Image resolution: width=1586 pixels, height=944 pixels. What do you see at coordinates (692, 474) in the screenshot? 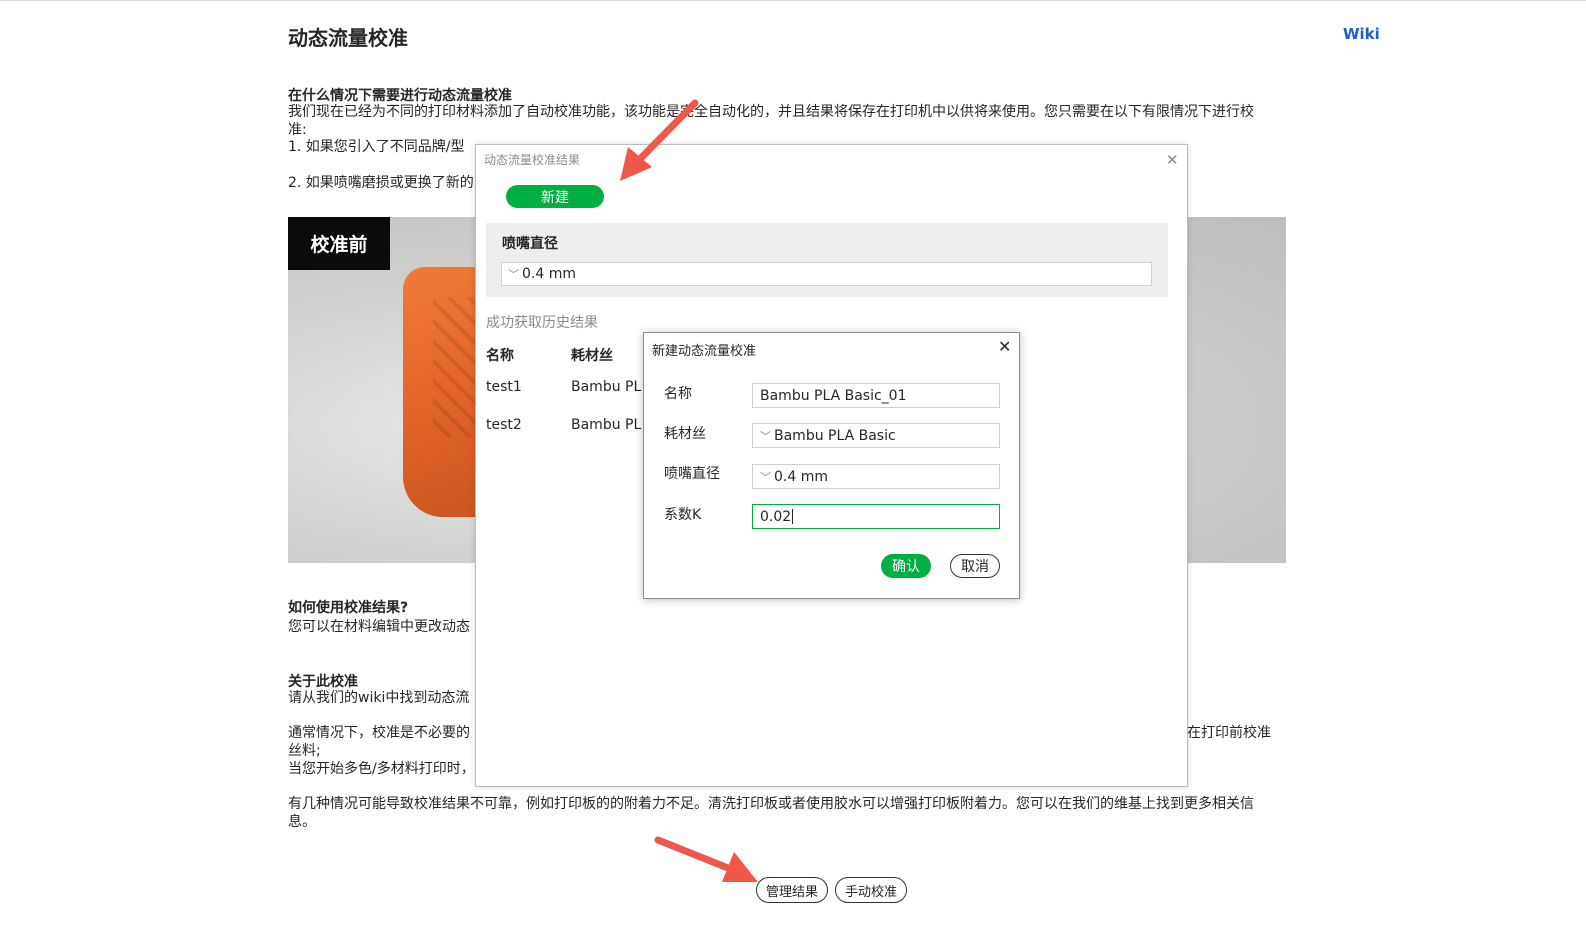
I see `field-label-nozzle: 喷嘴直径` at bounding box center [692, 474].